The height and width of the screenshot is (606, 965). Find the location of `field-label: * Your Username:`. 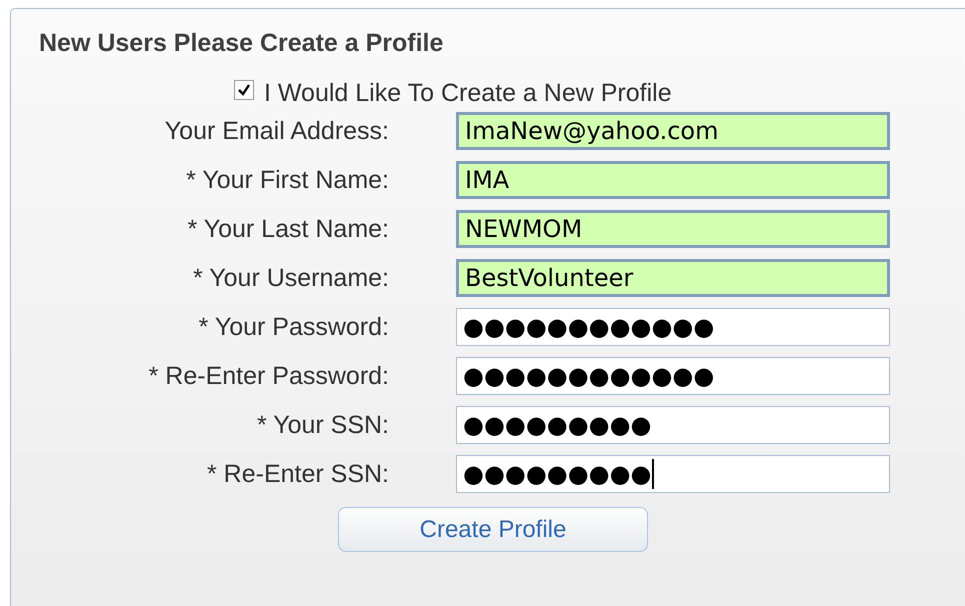

field-label: * Your Username: is located at coordinates (290, 278).